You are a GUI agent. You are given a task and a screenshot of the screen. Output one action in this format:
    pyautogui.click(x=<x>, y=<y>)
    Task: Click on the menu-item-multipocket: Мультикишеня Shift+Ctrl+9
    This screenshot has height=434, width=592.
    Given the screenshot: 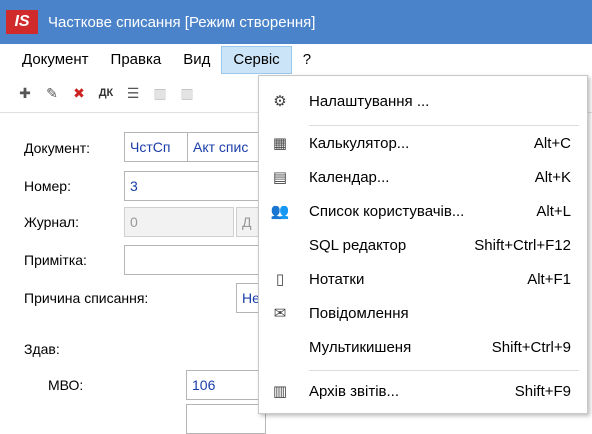 What is the action you would take?
    pyautogui.click(x=423, y=347)
    